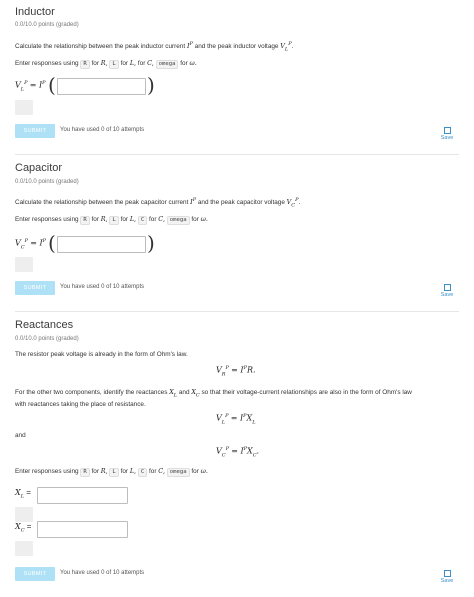 The width and height of the screenshot is (474, 597). Describe the element at coordinates (24, 548) in the screenshot. I see `xc-status-indicator` at that location.